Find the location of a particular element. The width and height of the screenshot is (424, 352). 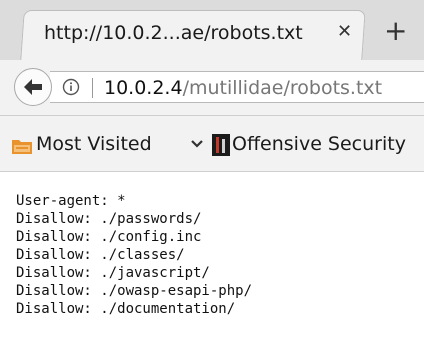

url-separator is located at coordinates (92, 88).